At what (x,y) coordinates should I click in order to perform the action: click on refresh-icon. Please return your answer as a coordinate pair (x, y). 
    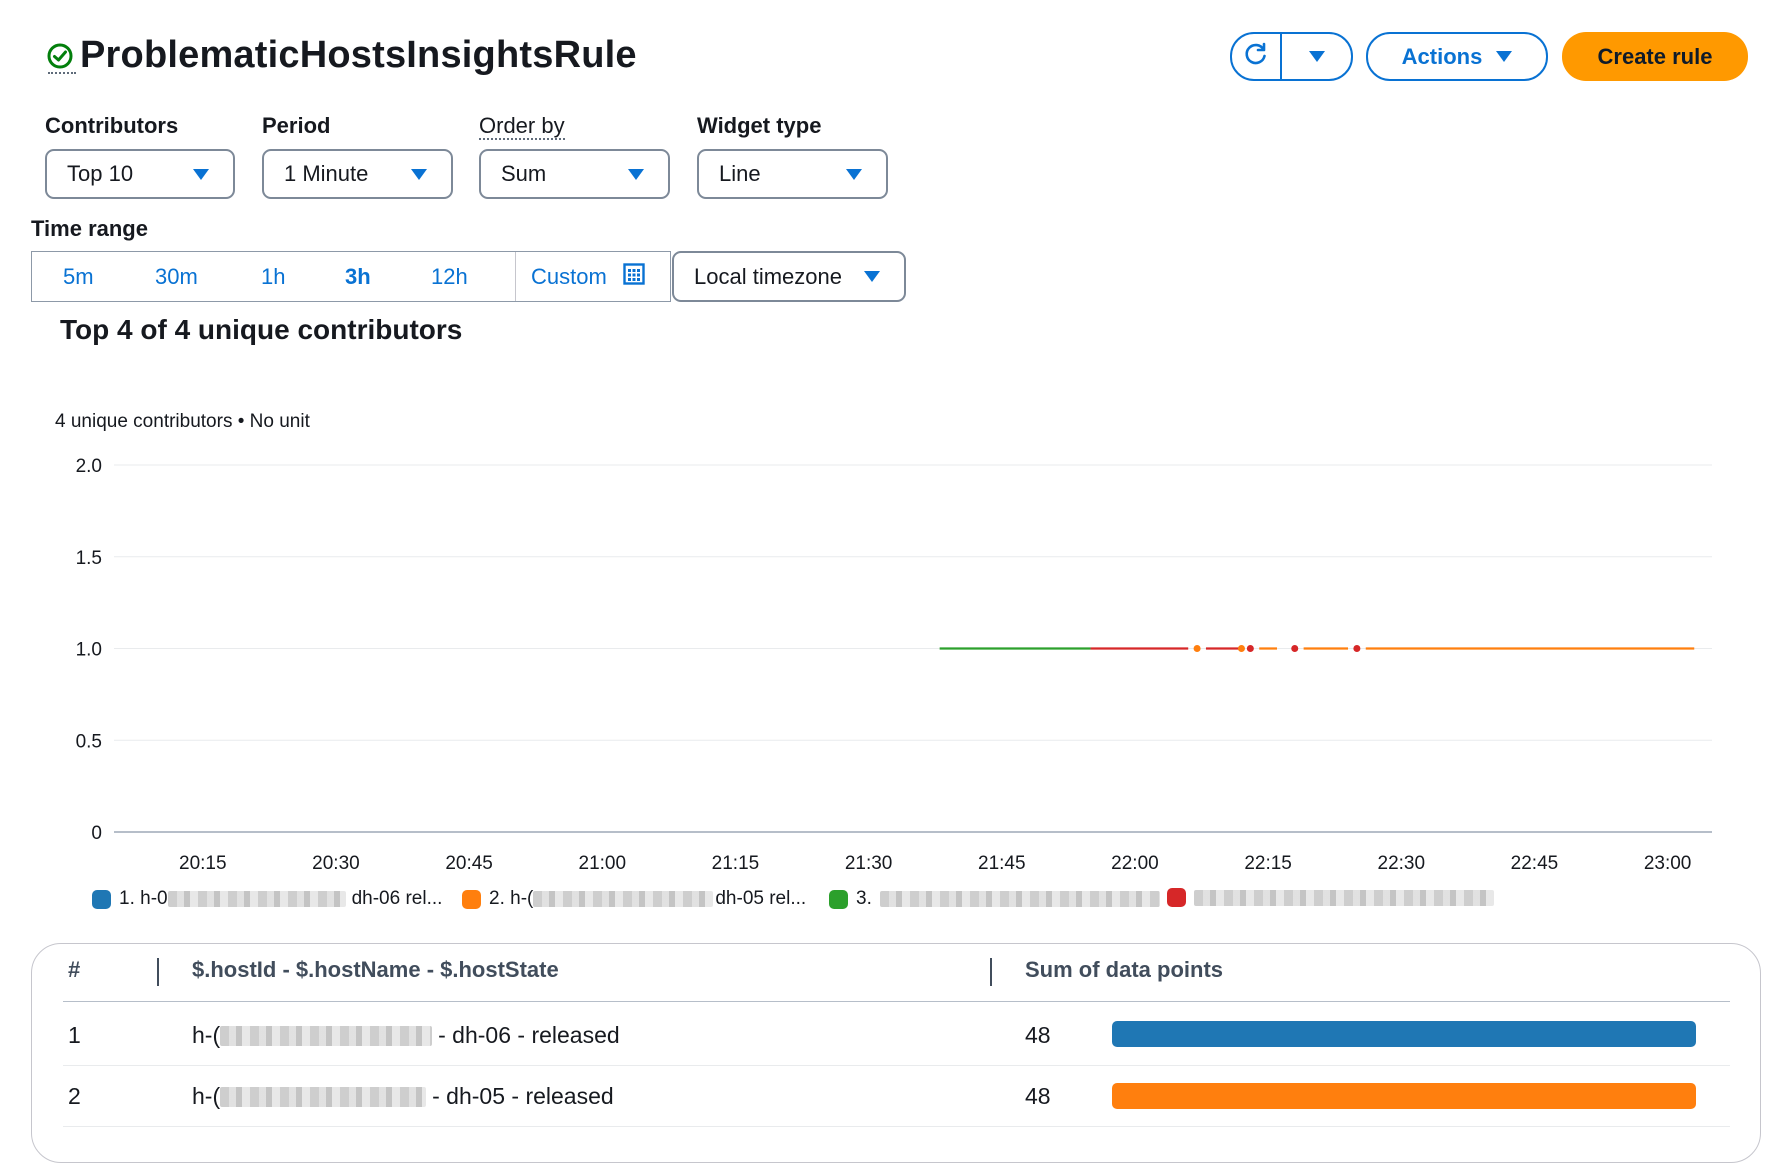
    Looking at the image, I should click on (1256, 57).